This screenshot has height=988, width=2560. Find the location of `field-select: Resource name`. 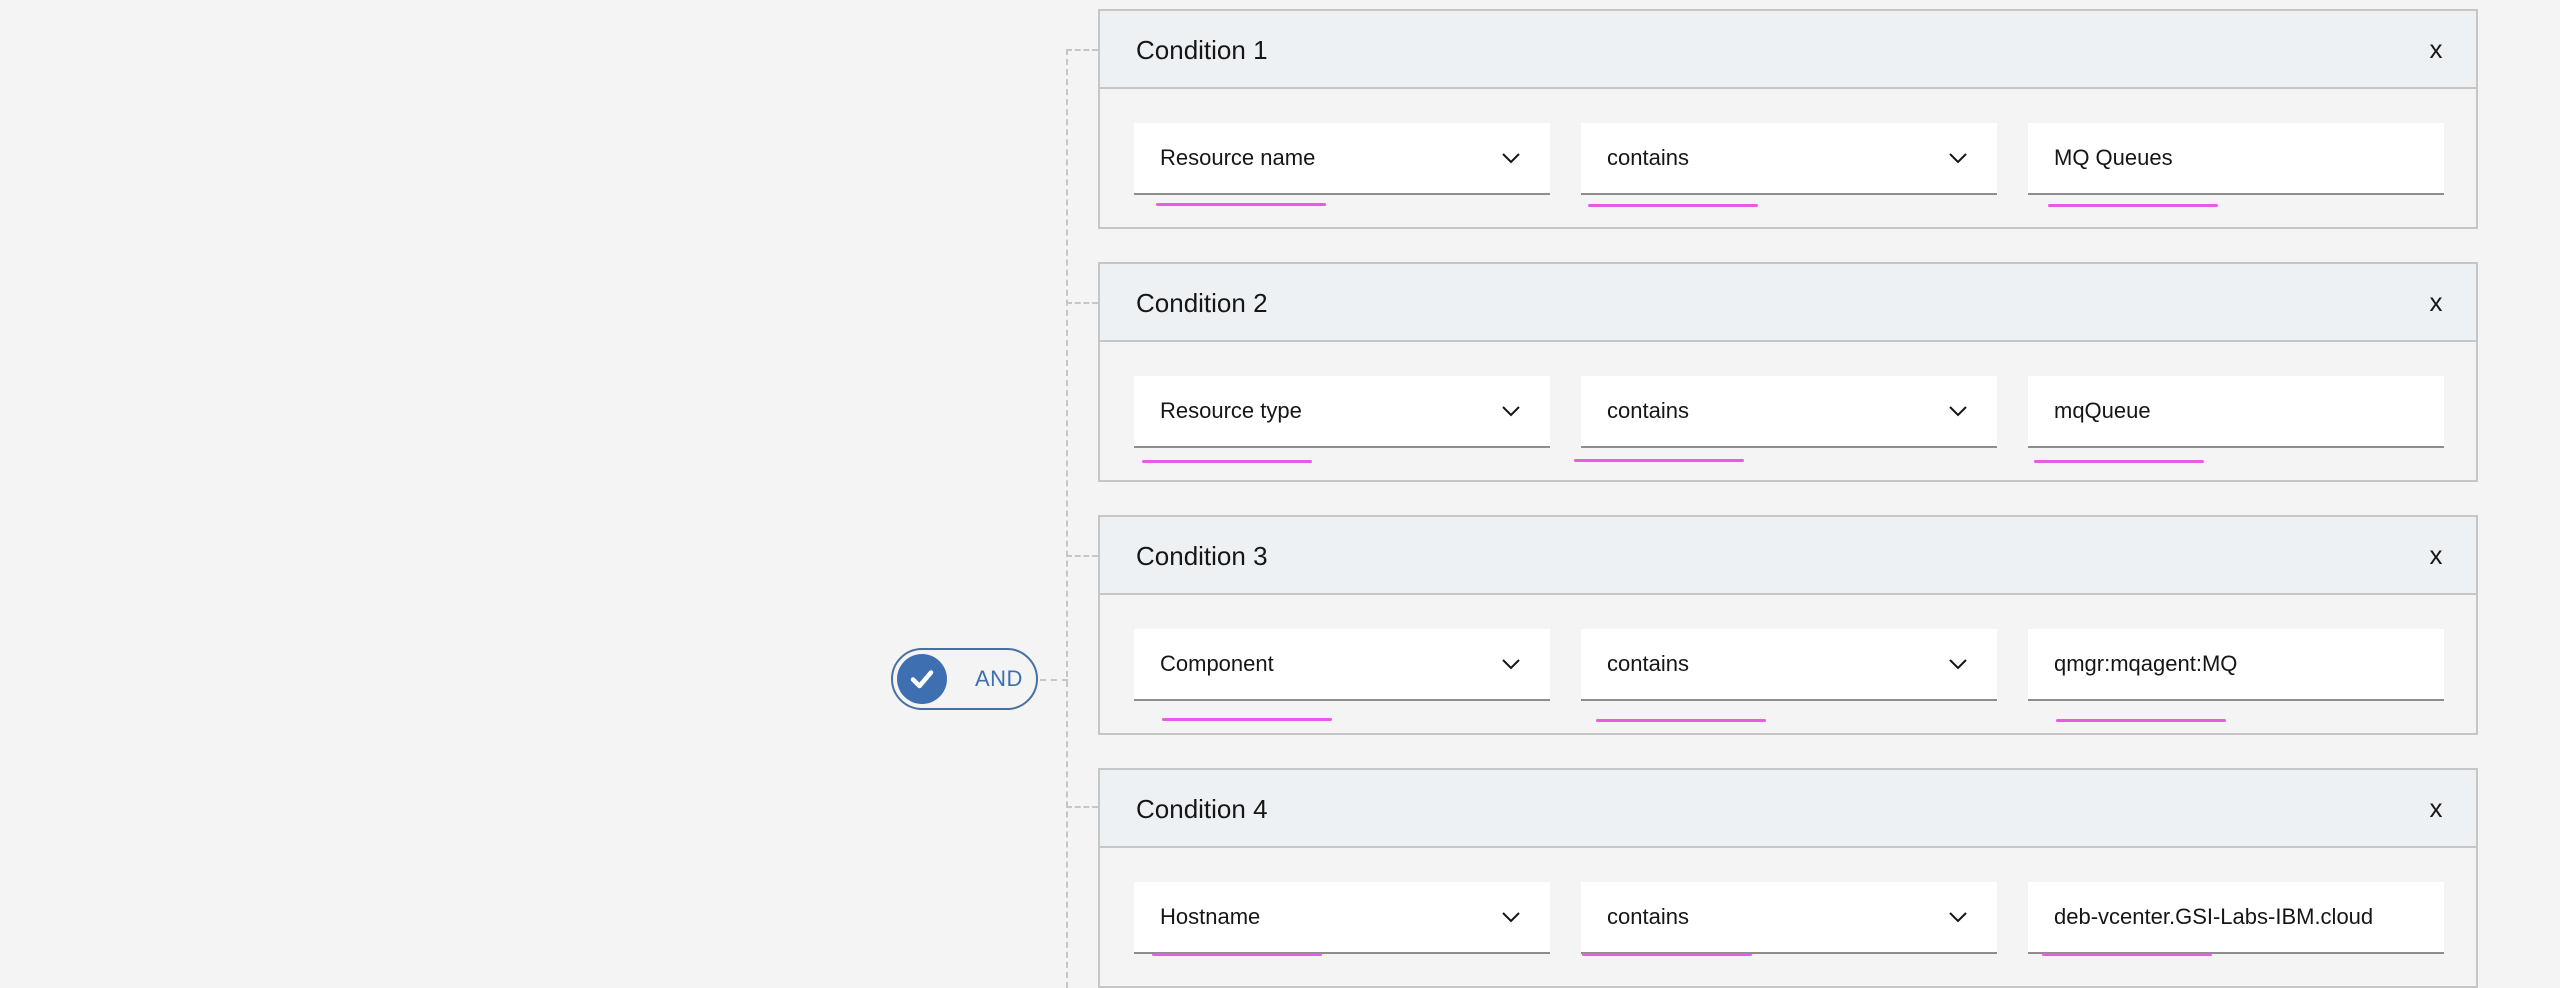

field-select: Resource name is located at coordinates (1342, 159).